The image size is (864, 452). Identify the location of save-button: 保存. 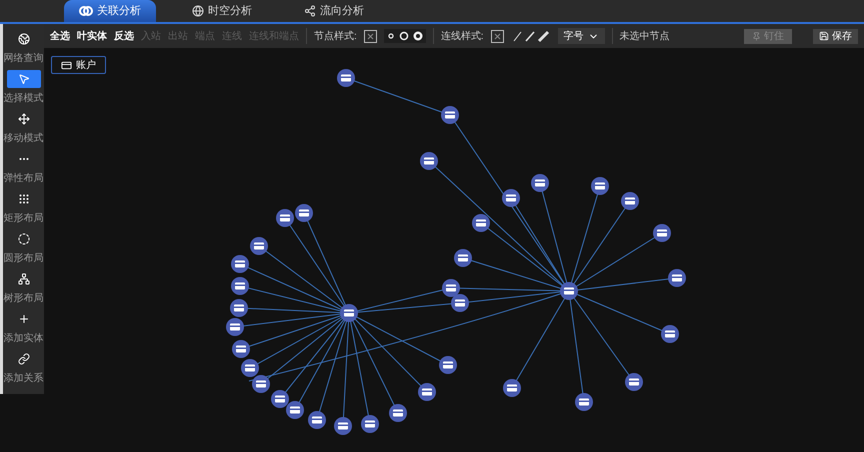
(835, 36).